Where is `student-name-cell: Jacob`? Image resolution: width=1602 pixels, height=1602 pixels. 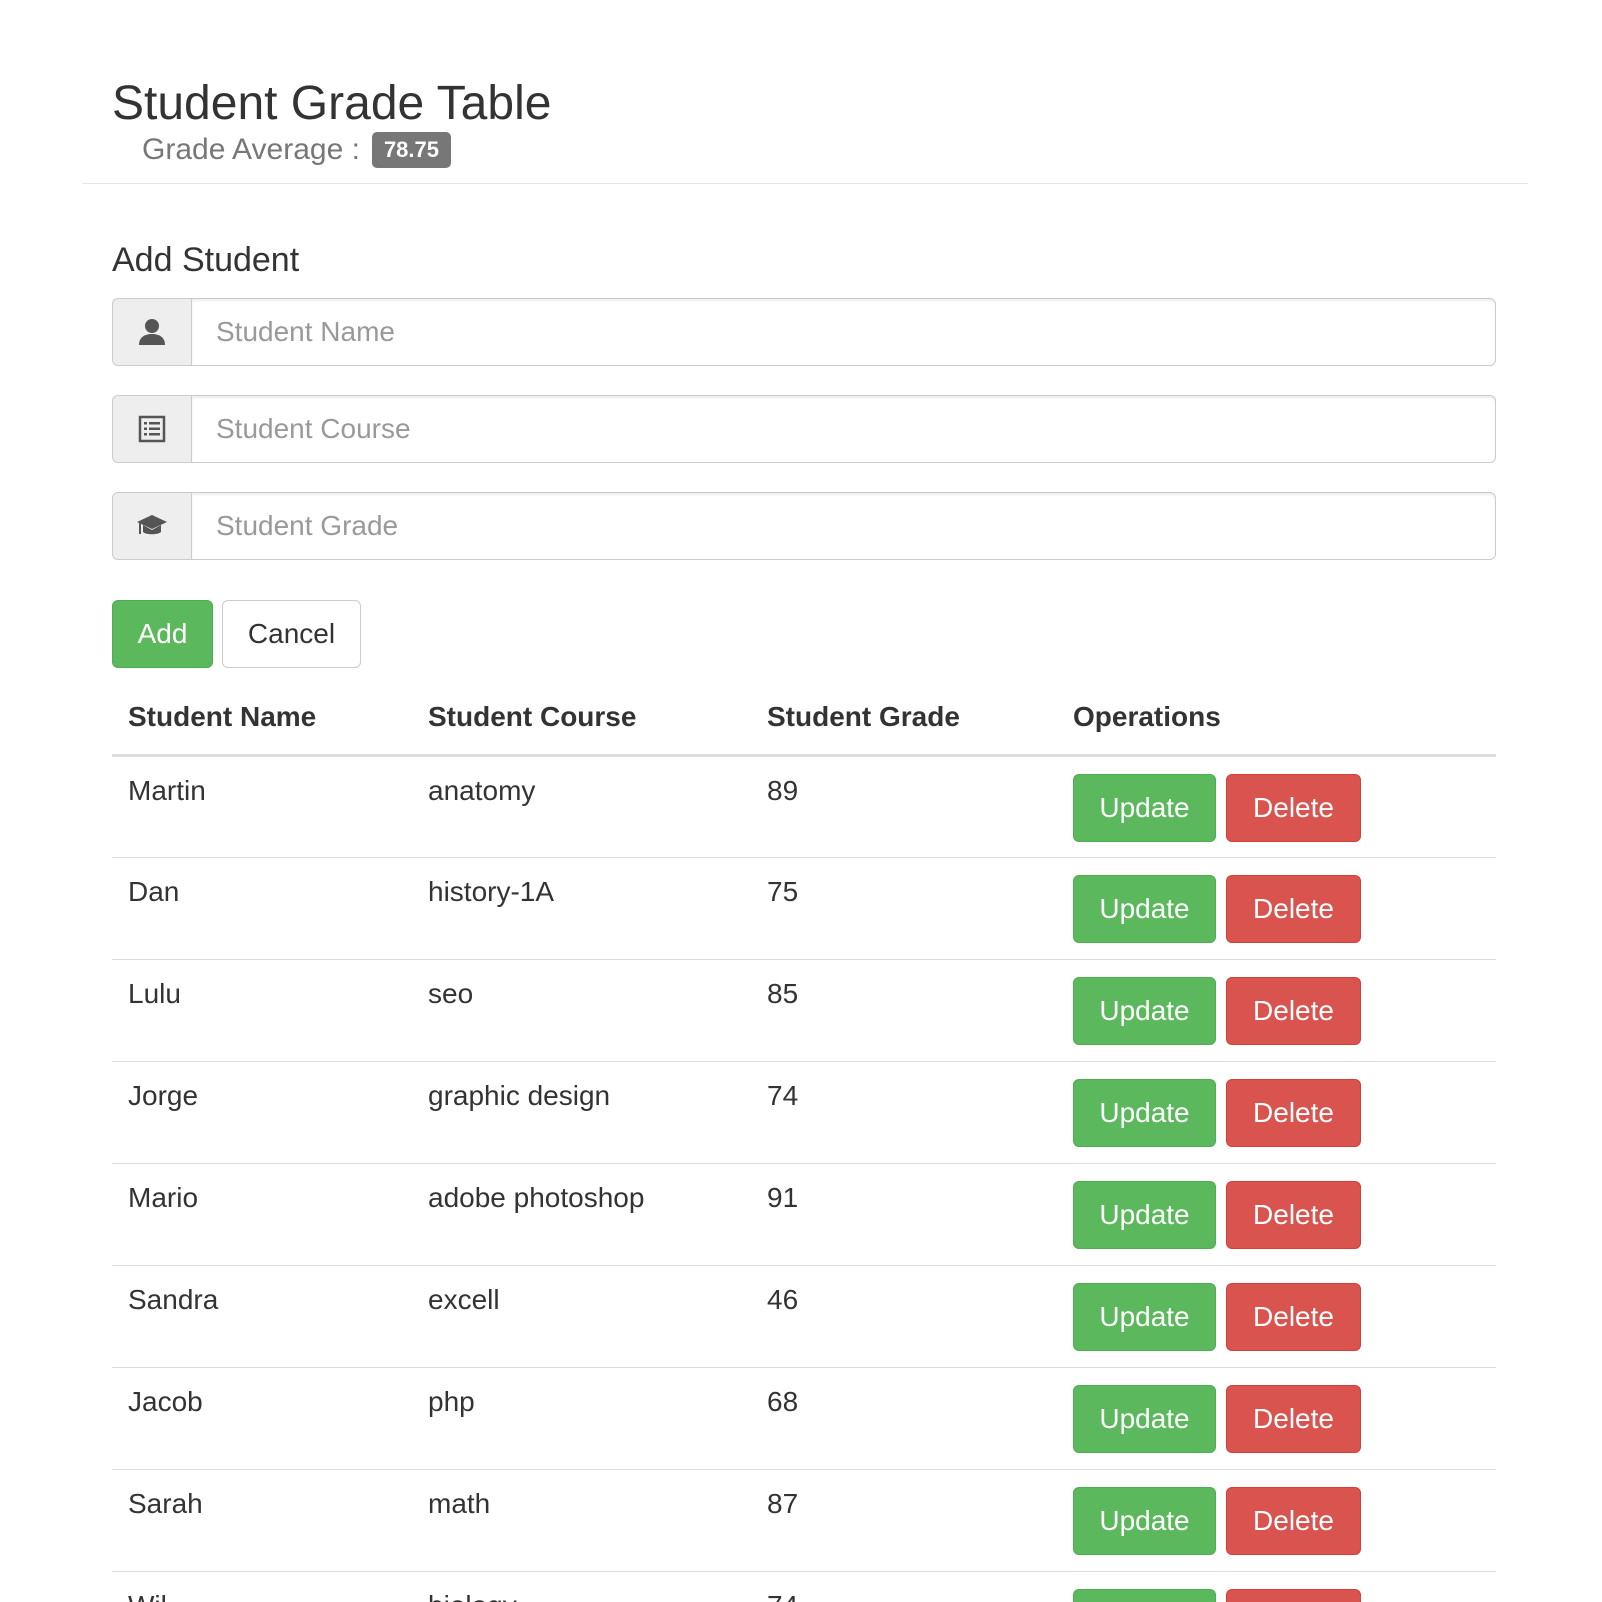 student-name-cell: Jacob is located at coordinates (262, 1418).